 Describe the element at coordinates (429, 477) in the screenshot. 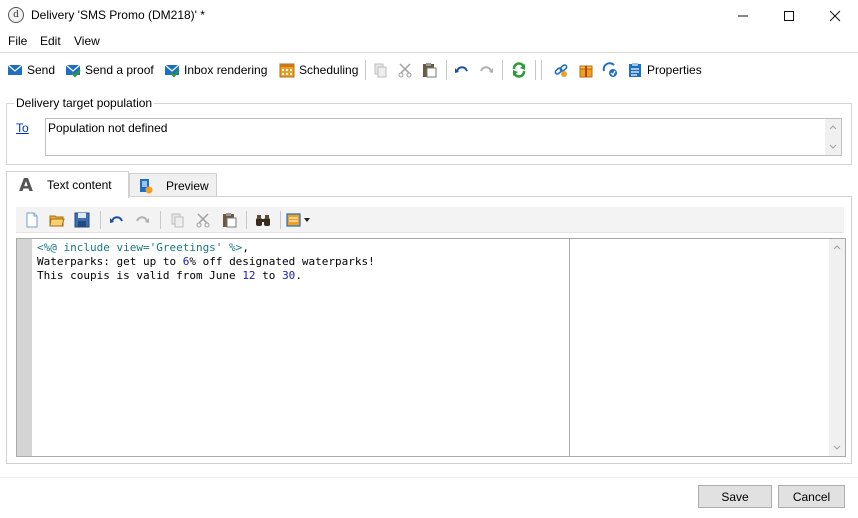

I see `footer-divider` at that location.